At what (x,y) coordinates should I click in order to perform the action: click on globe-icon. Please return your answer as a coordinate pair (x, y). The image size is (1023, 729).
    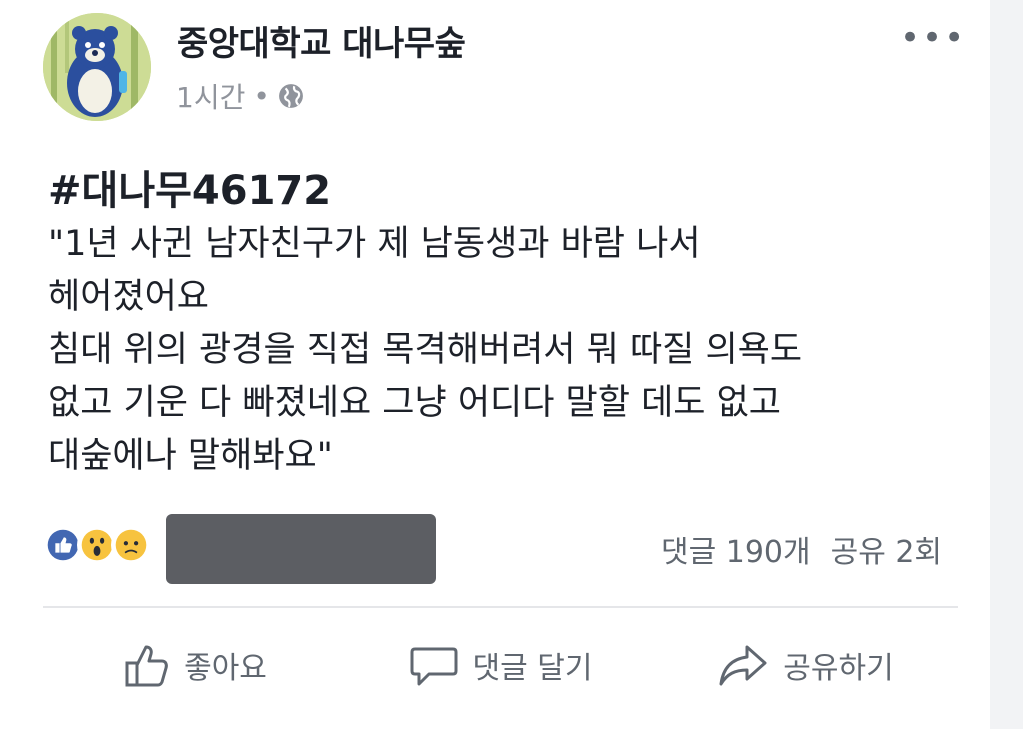
    Looking at the image, I should click on (291, 96).